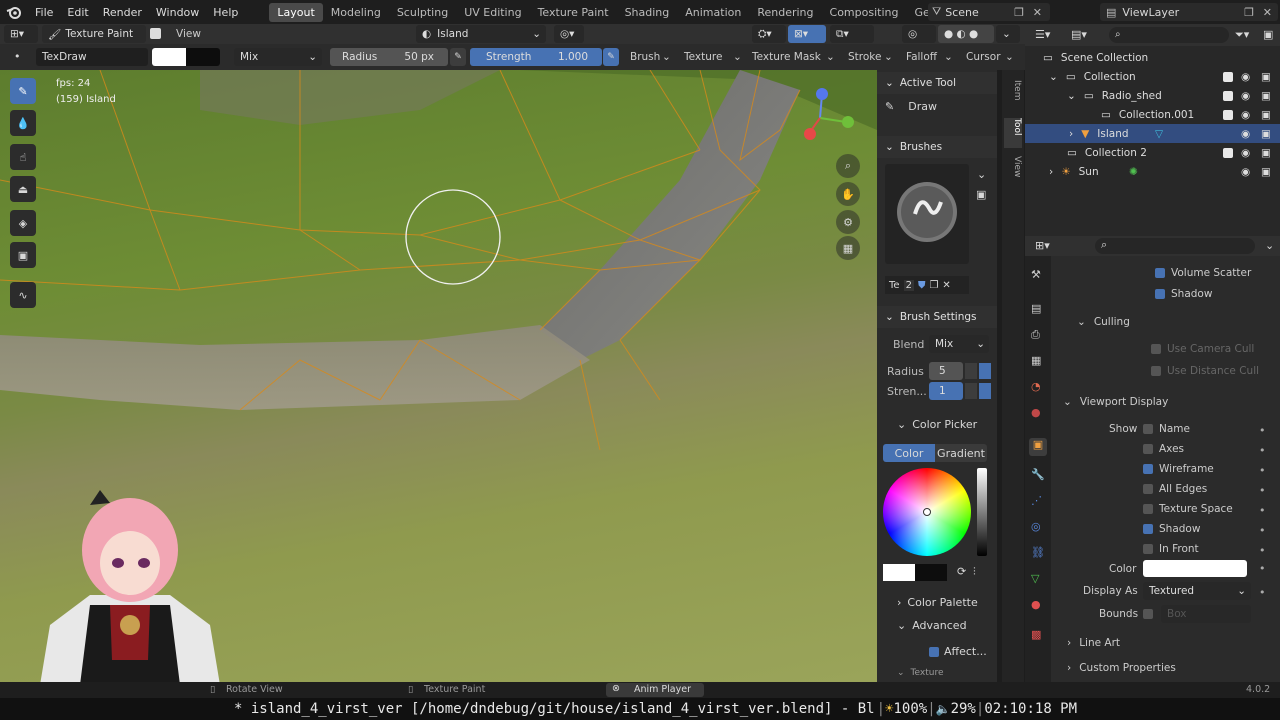 The height and width of the screenshot is (720, 1280). I want to click on brushes-header: ⌄ Brushes, so click(937, 147).